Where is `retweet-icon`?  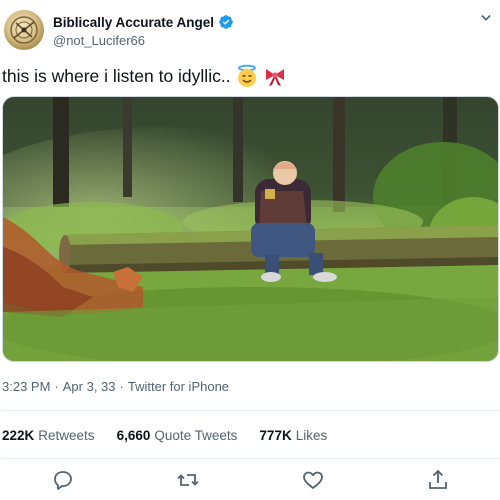 retweet-icon is located at coordinates (188, 480).